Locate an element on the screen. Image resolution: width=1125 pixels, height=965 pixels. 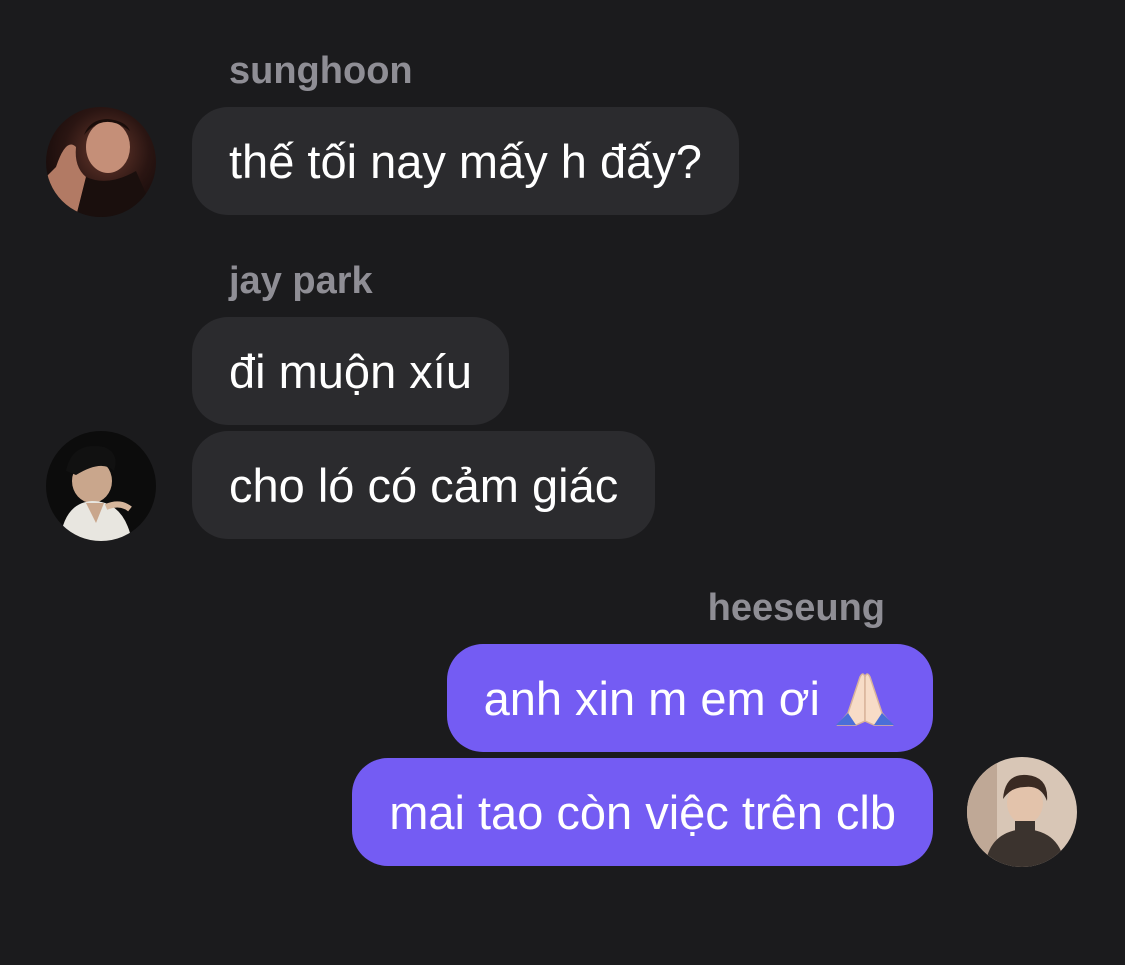
message-bubble-incoming: cho ló có cảm giác is located at coordinates (424, 485).